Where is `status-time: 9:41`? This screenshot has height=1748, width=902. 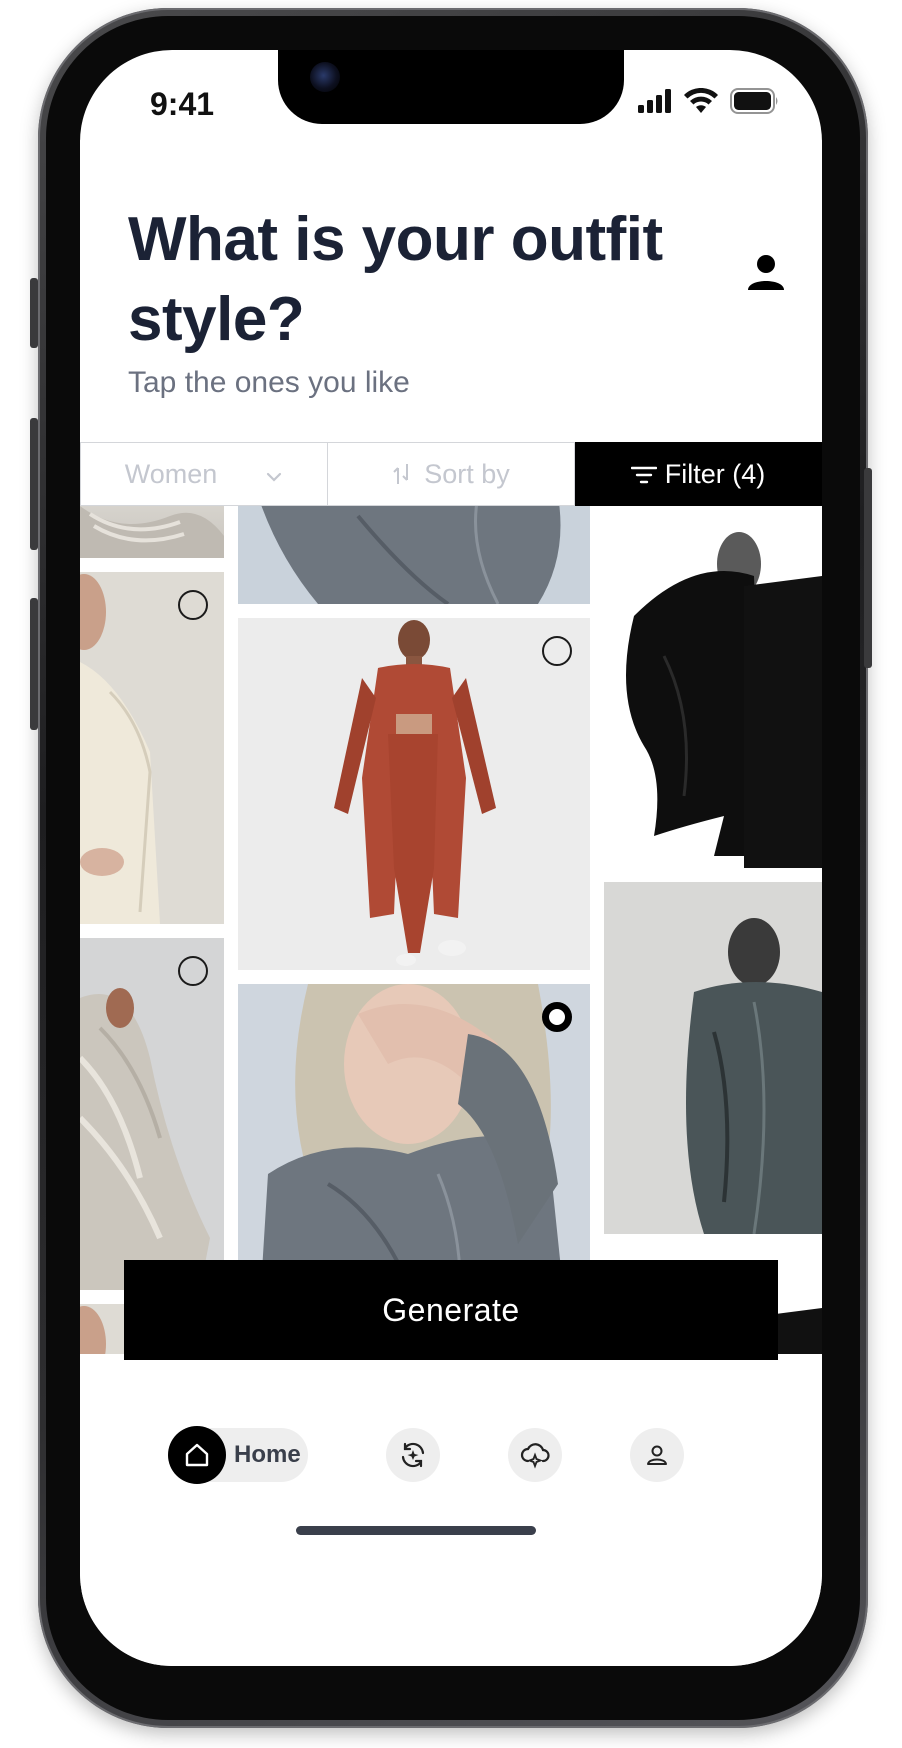
status-time: 9:41 is located at coordinates (182, 104).